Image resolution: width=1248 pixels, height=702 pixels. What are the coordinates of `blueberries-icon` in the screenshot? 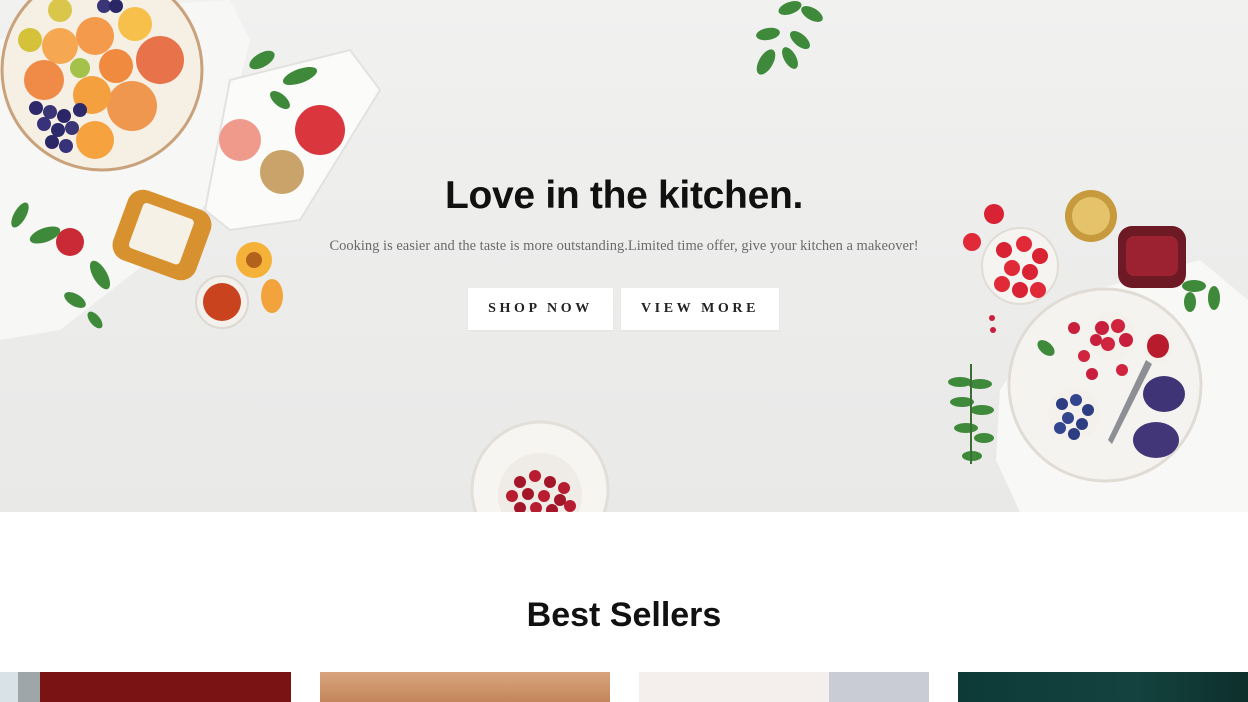 It's located at (1074, 414).